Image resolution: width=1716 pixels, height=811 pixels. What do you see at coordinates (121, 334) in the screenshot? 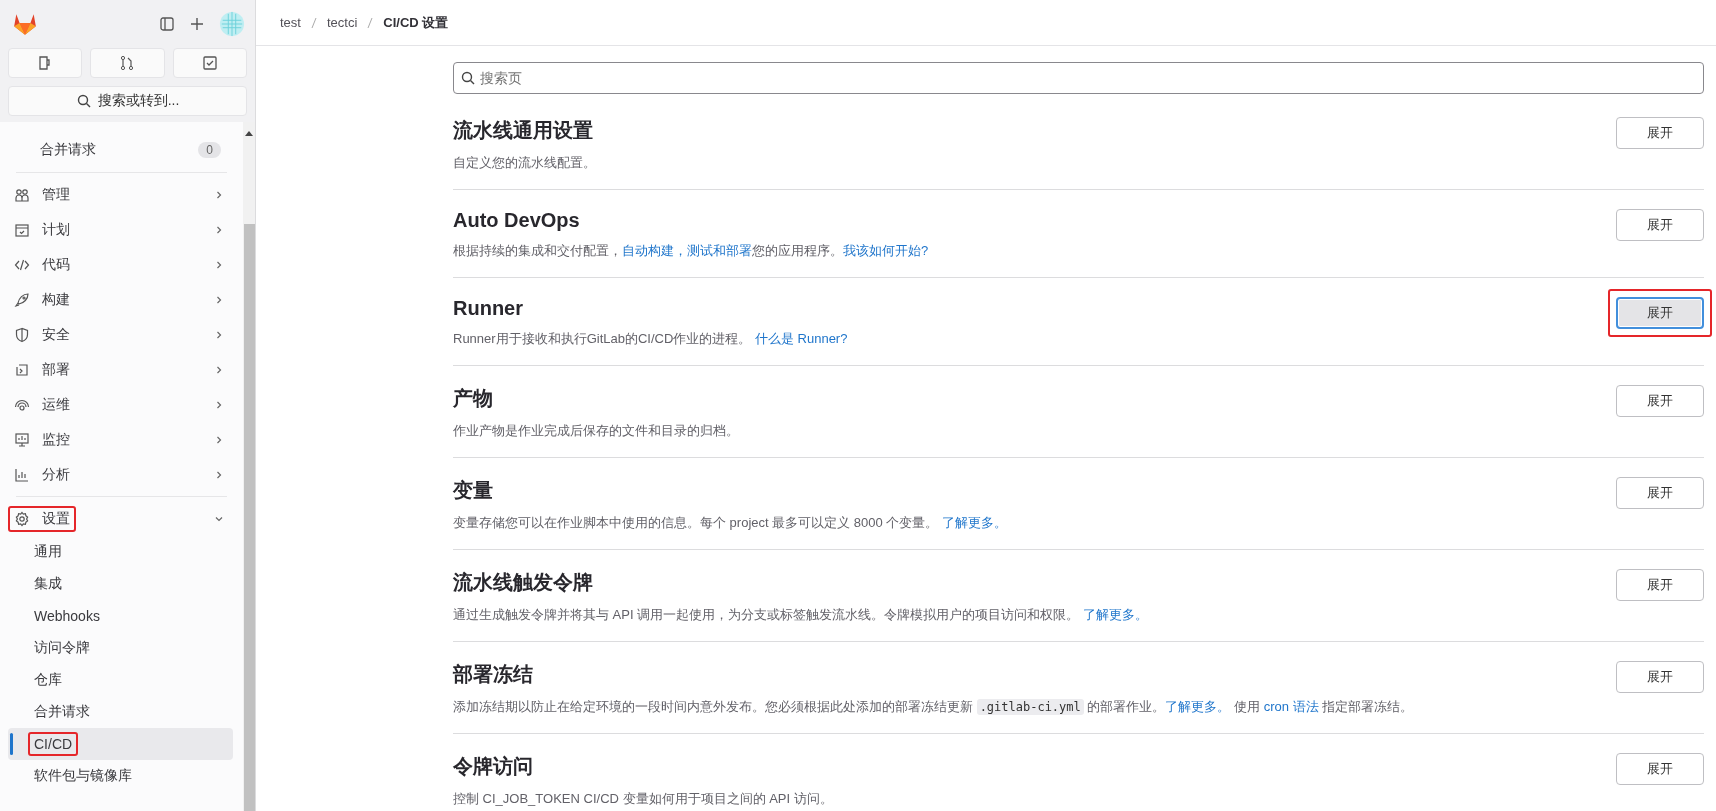
I see `nav-group: 安全` at bounding box center [121, 334].